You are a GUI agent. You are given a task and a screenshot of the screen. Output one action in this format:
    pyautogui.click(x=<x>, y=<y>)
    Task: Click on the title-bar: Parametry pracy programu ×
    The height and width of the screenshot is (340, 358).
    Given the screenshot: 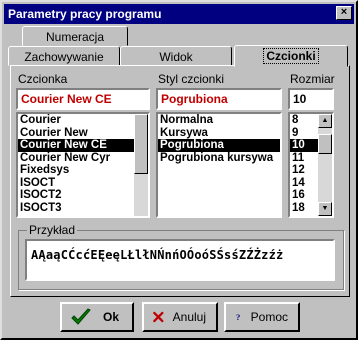 What is the action you would take?
    pyautogui.click(x=179, y=14)
    